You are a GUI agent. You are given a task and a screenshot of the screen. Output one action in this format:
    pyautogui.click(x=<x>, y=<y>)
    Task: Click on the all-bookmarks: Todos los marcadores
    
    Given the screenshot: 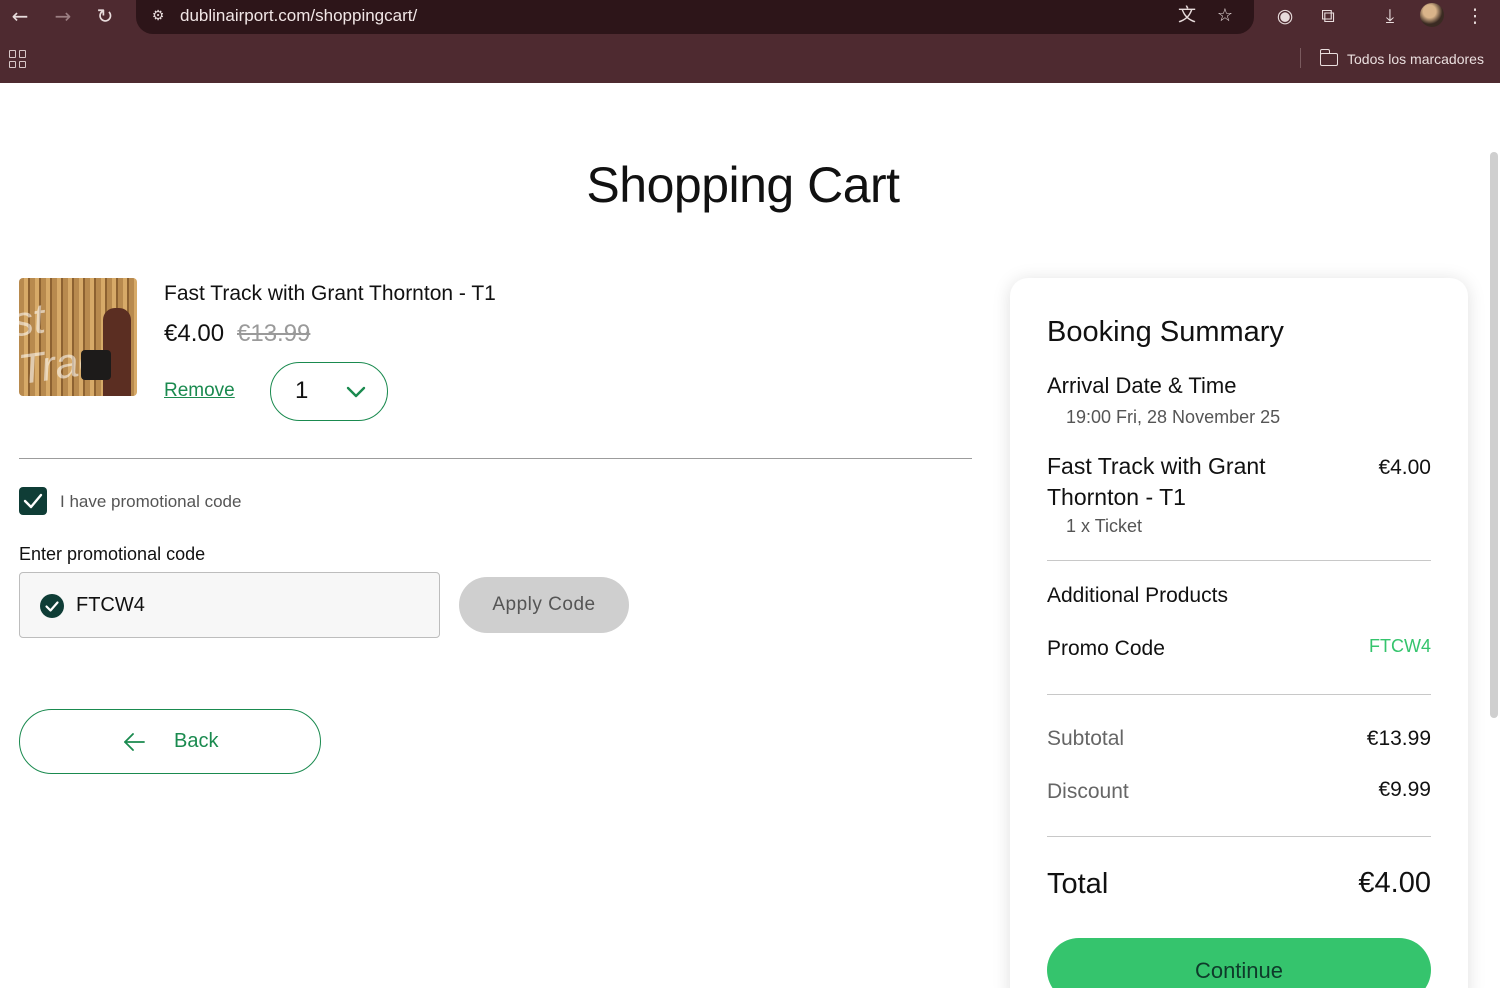 What is the action you would take?
    pyautogui.click(x=1401, y=59)
    